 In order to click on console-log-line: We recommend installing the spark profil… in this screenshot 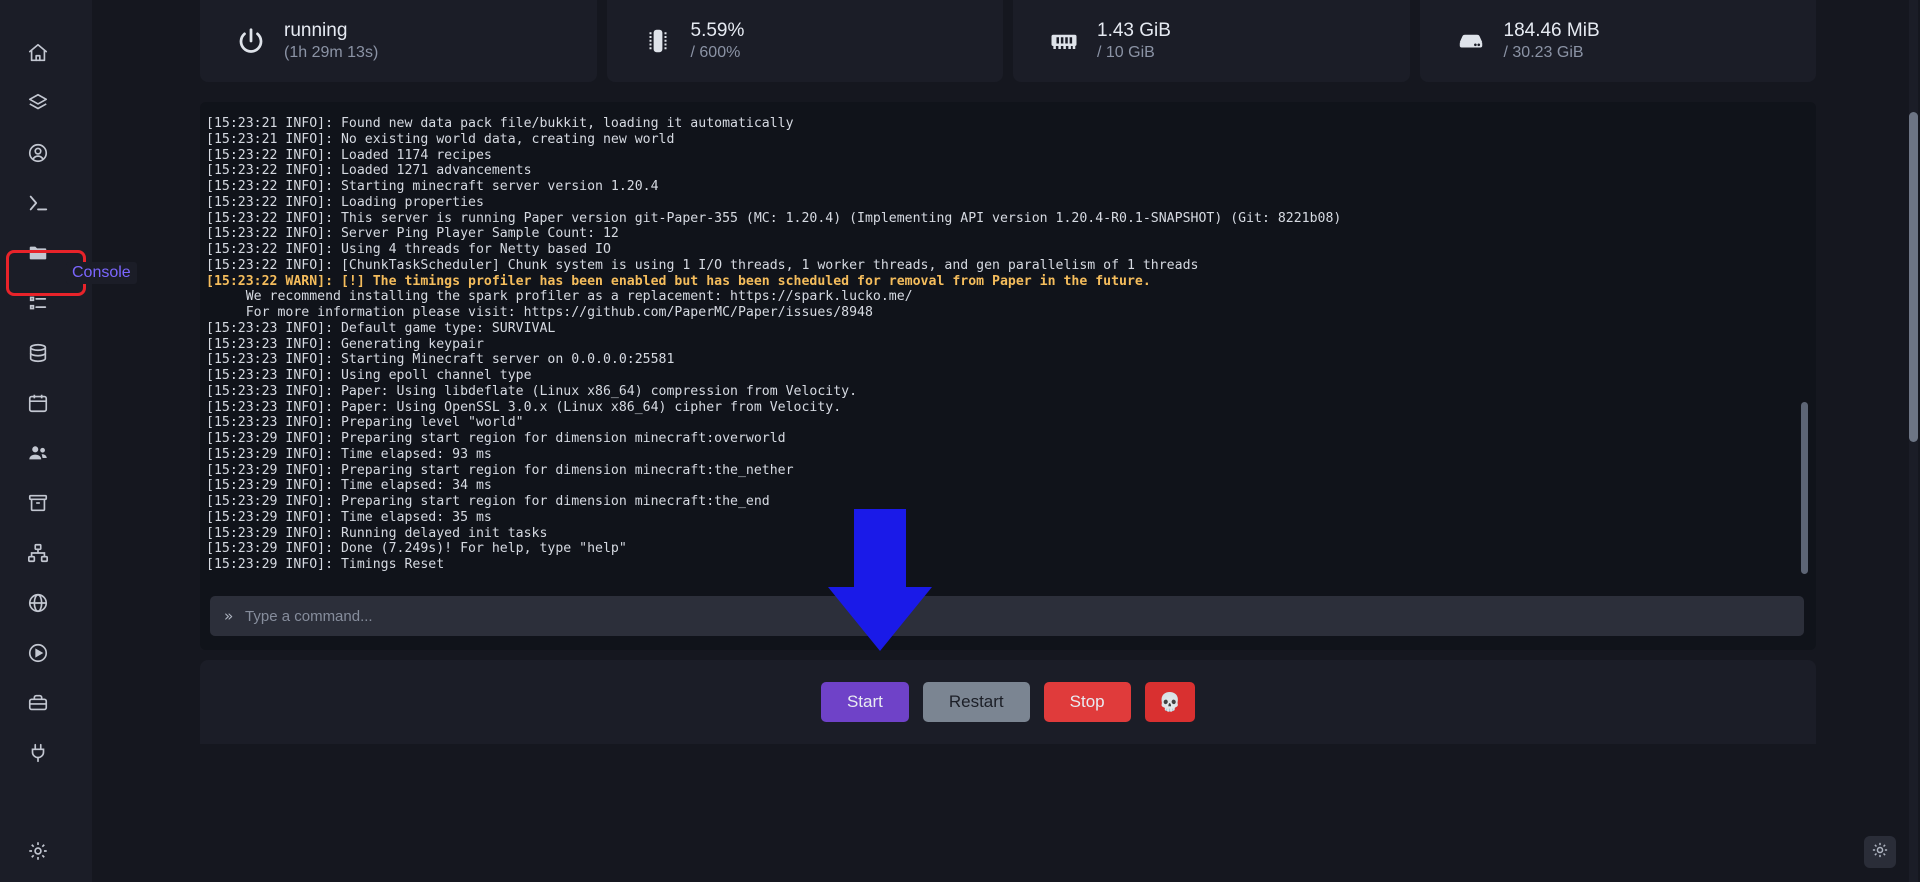, I will do `click(559, 297)`.